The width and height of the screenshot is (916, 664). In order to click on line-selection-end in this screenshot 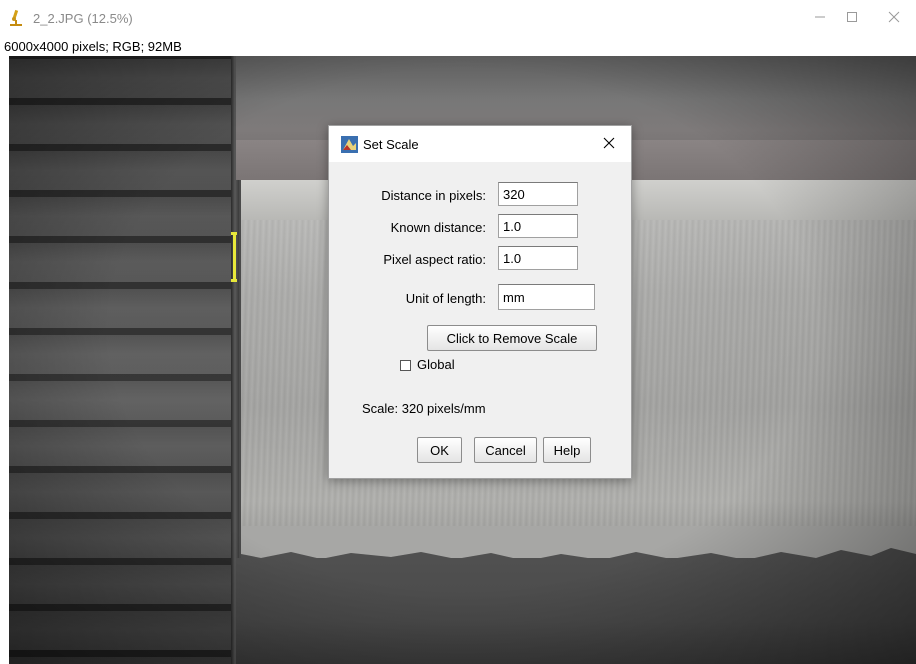, I will do `click(234, 280)`.